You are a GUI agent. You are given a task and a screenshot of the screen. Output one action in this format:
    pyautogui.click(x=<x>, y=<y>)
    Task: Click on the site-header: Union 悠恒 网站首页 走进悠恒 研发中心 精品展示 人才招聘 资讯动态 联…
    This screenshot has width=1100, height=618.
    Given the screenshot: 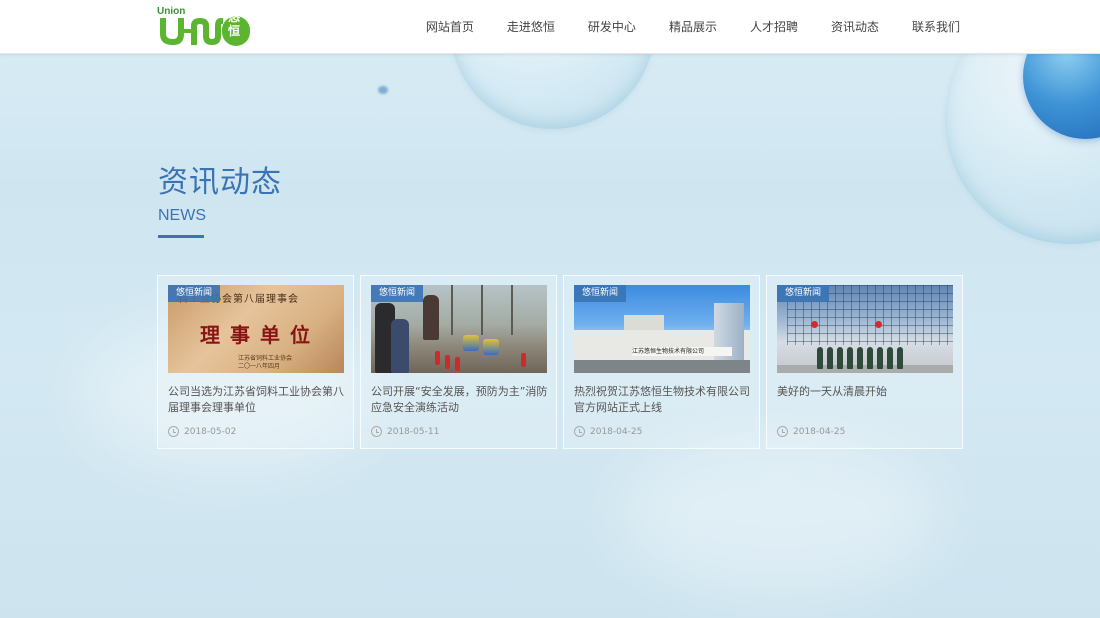 What is the action you would take?
    pyautogui.click(x=550, y=27)
    